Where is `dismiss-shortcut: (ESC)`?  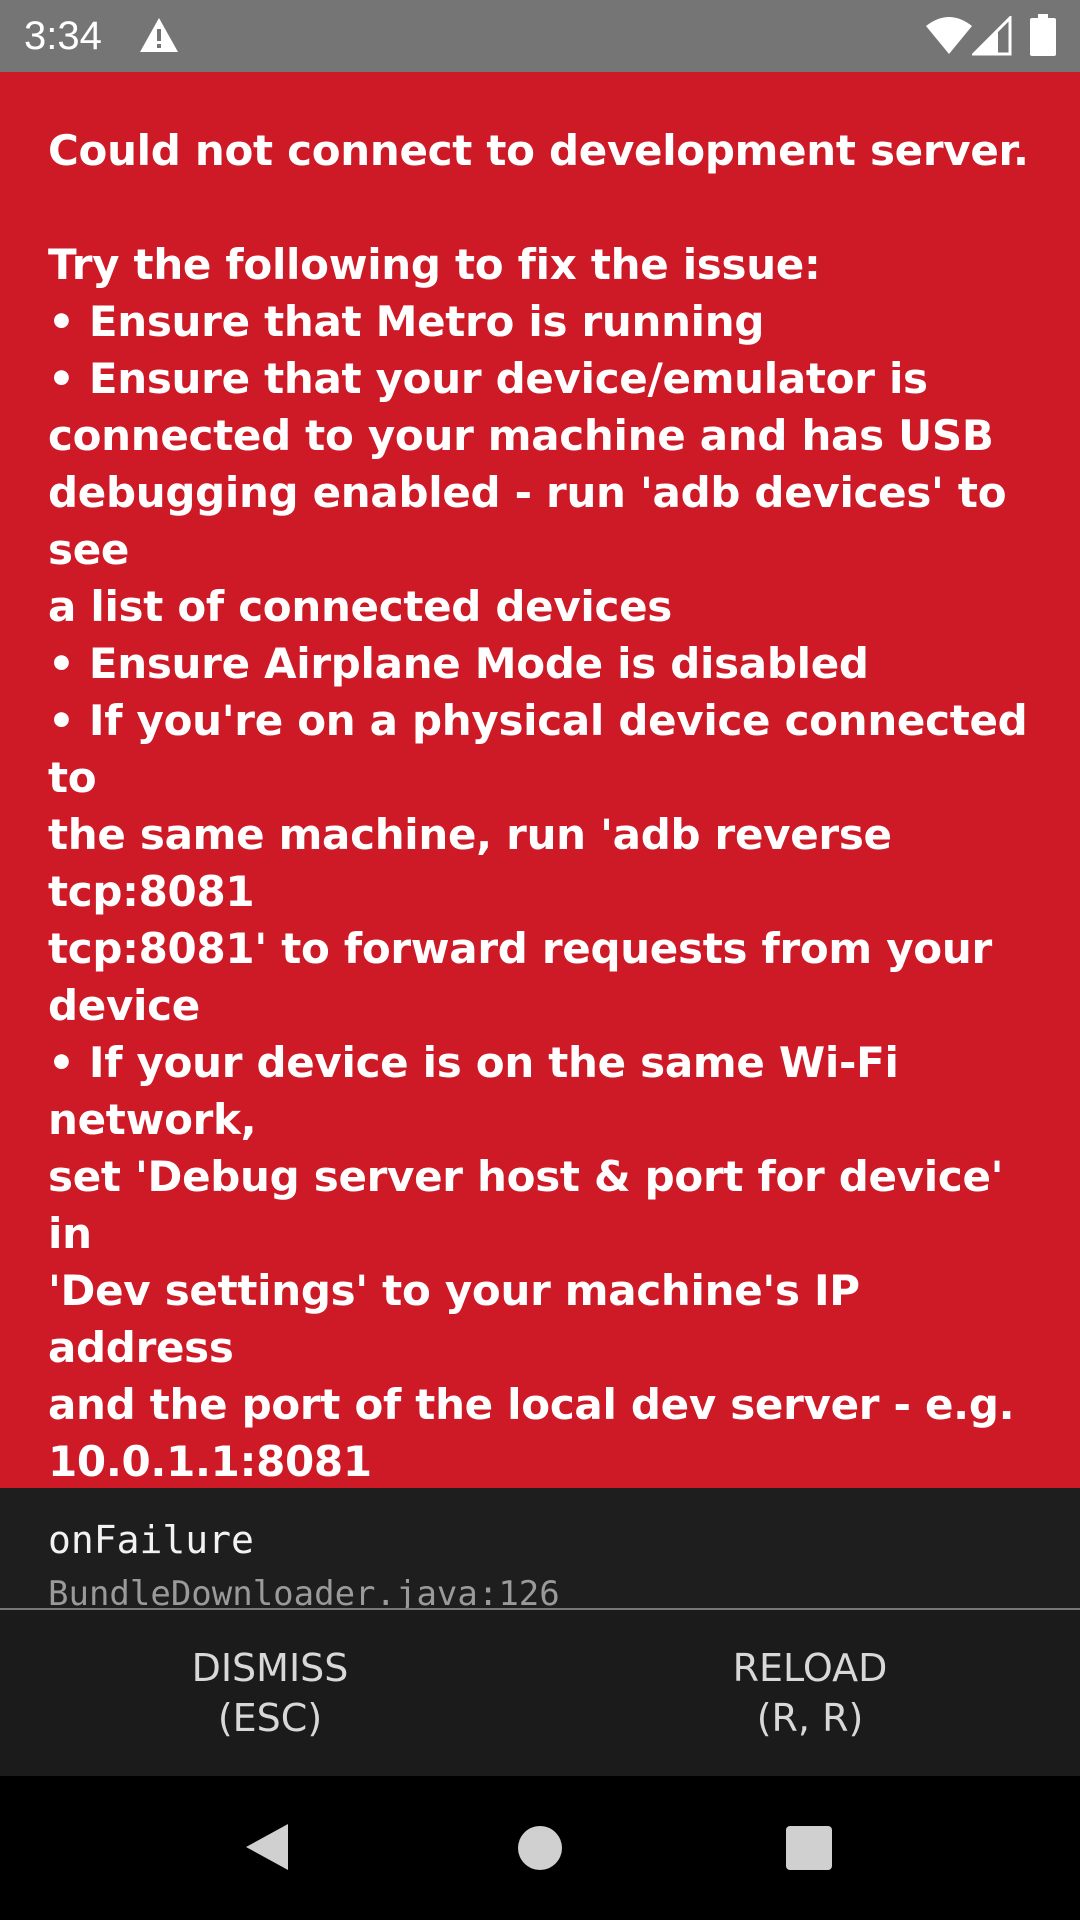 dismiss-shortcut: (ESC) is located at coordinates (270, 1718).